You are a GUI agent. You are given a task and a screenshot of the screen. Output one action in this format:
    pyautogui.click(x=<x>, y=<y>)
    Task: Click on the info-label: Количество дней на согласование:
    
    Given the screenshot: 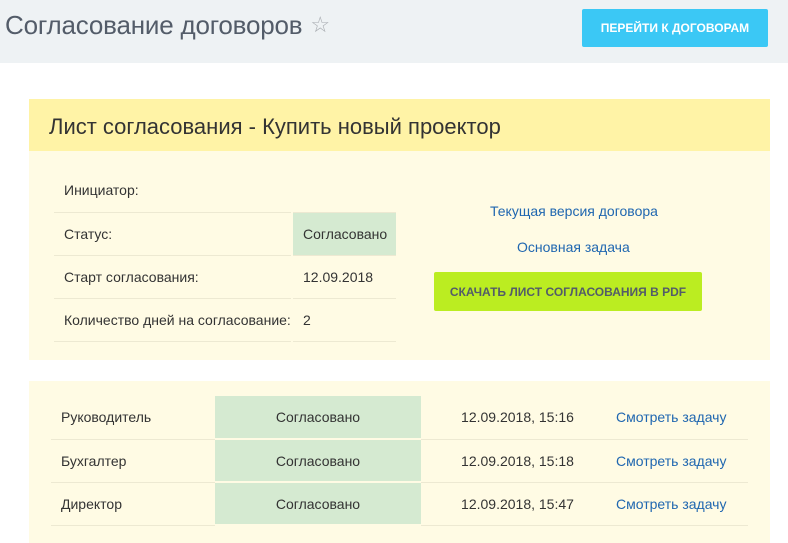 What is the action you would take?
    pyautogui.click(x=173, y=320)
    